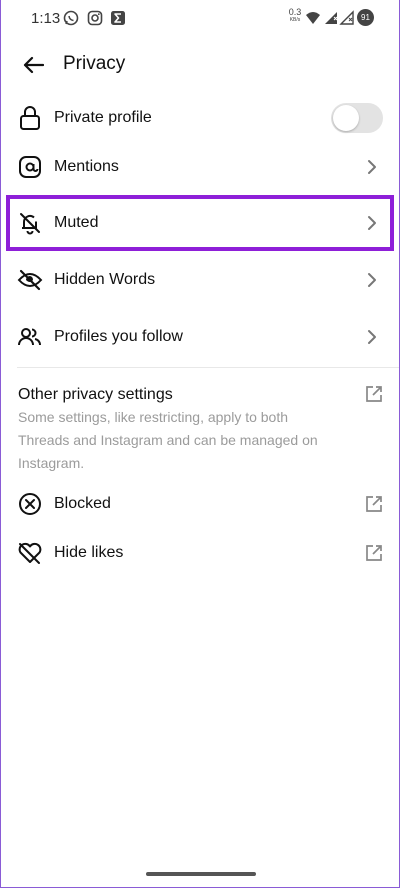 The height and width of the screenshot is (888, 400). What do you see at coordinates (118, 18) in the screenshot?
I see `sigma-app-icon` at bounding box center [118, 18].